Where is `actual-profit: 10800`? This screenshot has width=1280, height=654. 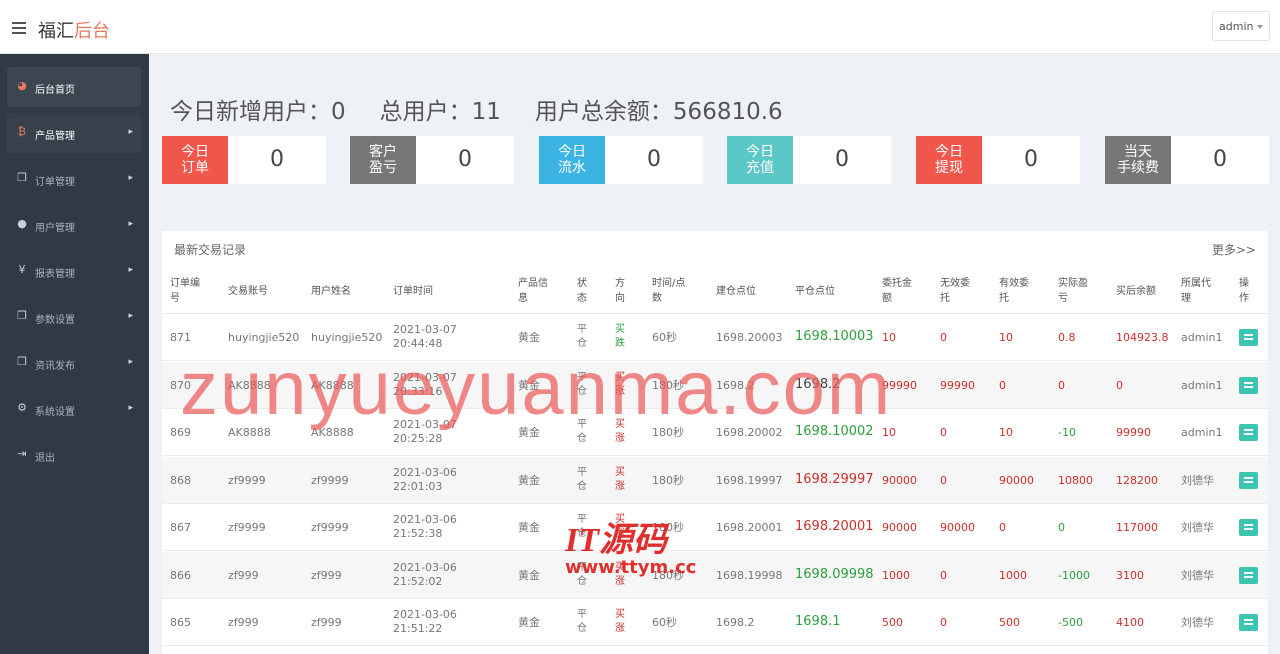 actual-profit: 10800 is located at coordinates (1075, 480).